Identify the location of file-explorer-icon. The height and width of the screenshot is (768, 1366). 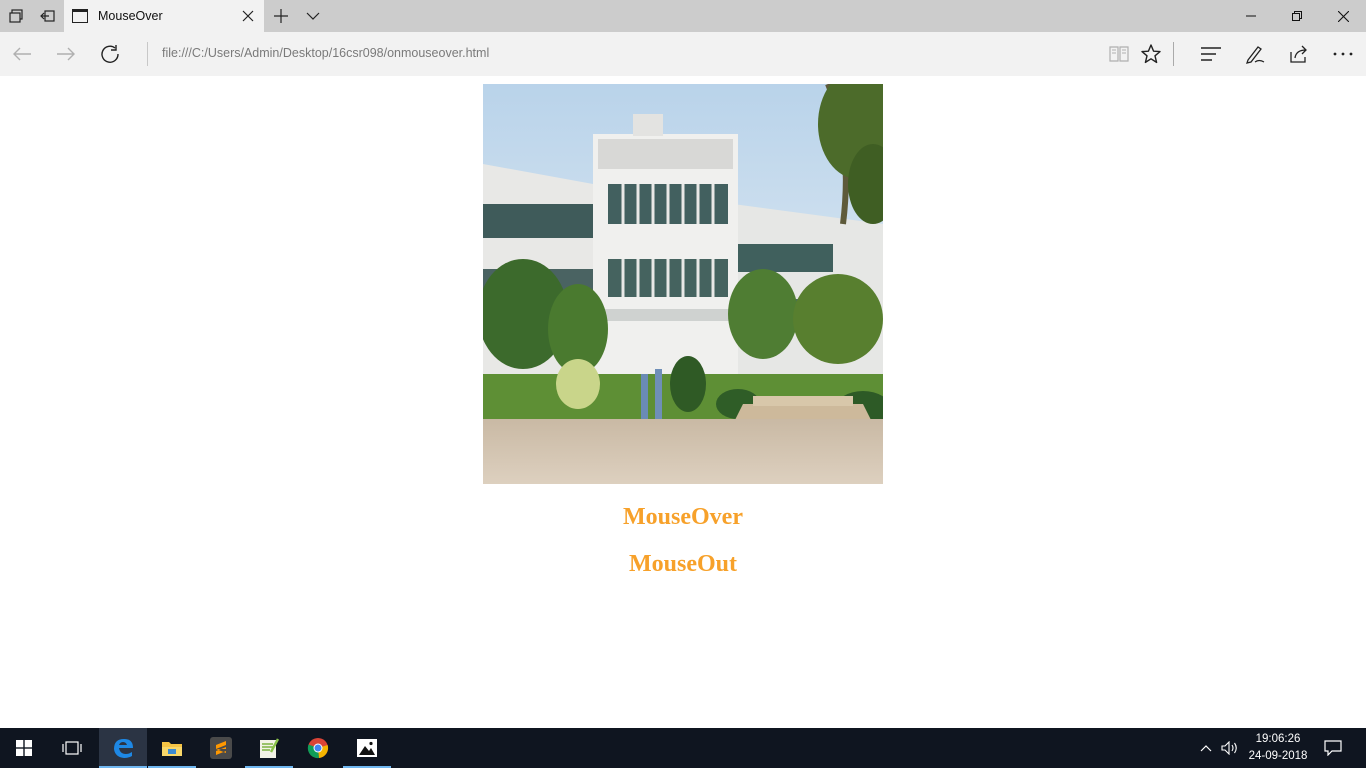
(172, 749).